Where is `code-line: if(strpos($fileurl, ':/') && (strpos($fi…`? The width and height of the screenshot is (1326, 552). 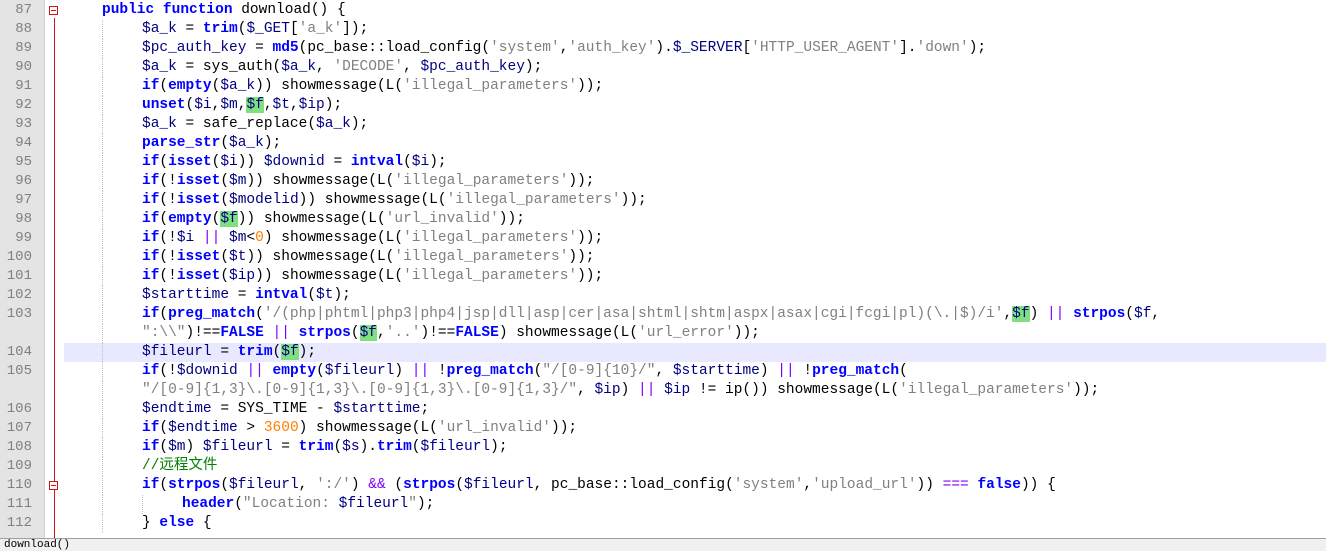 code-line: if(strpos($fileurl, ':/') && (strpos($fi… is located at coordinates (695, 485).